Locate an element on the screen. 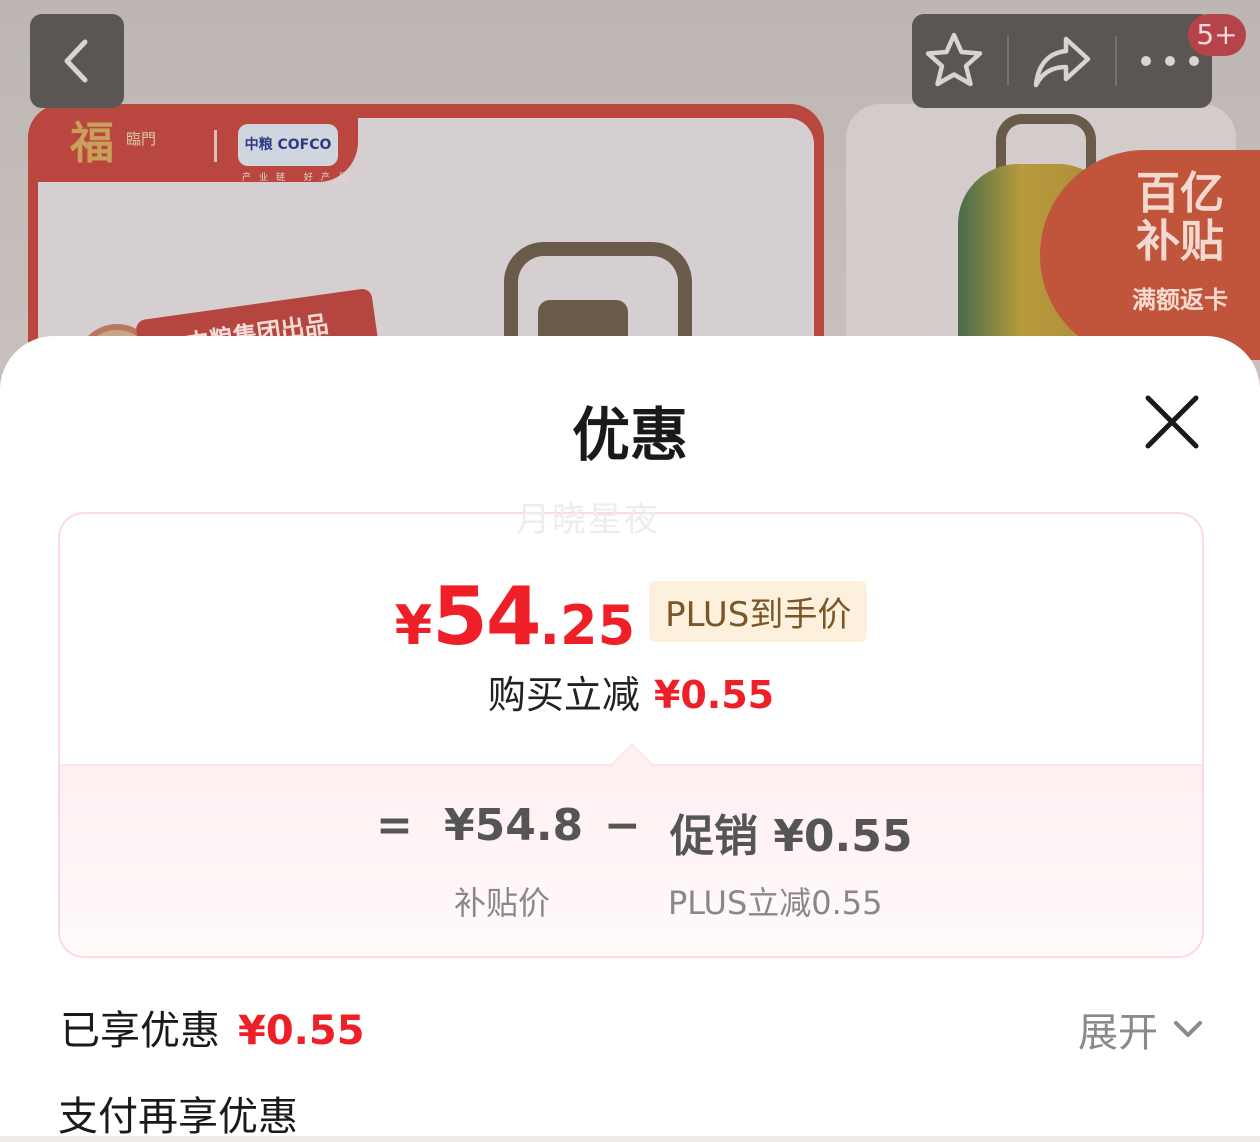 This screenshot has width=1260, height=1142. price-integer: 54 is located at coordinates (486, 616).